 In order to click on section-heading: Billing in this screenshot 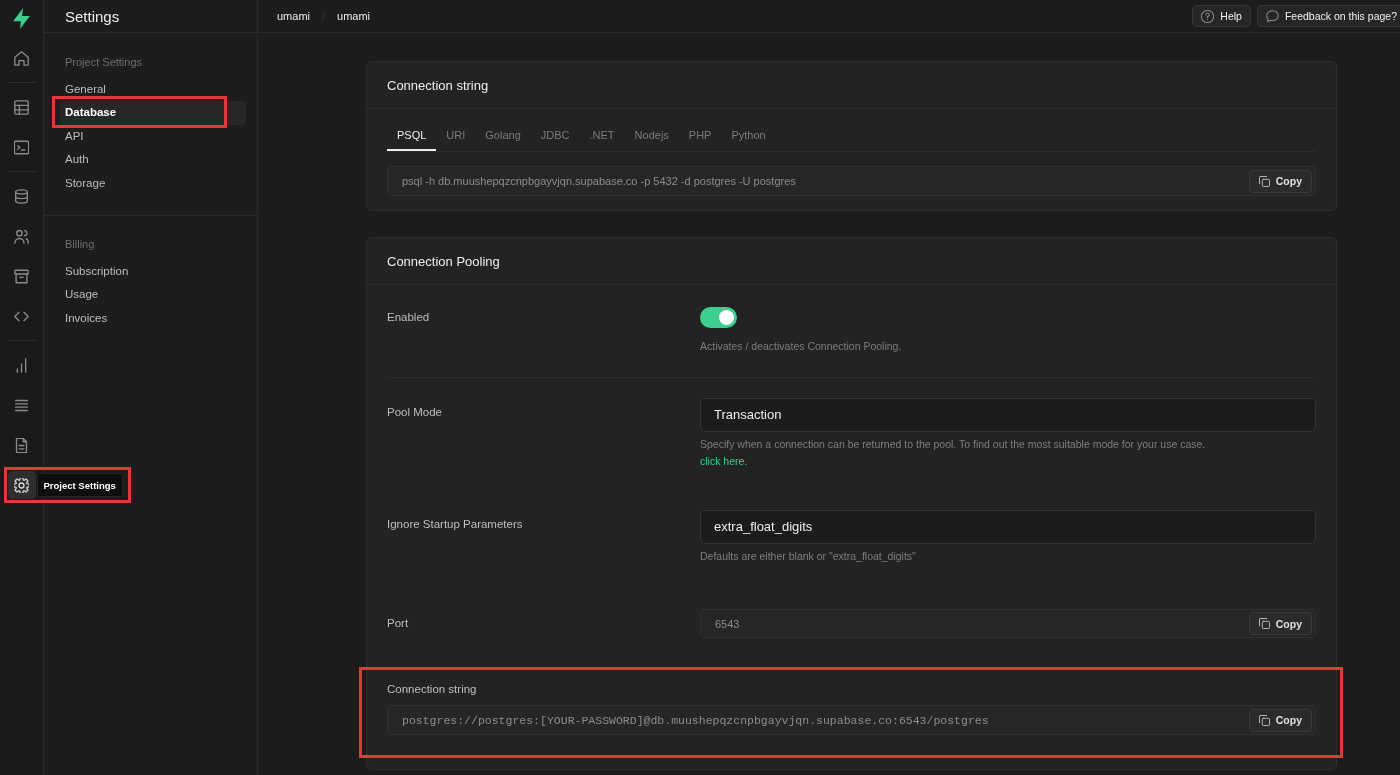, I will do `click(80, 244)`.